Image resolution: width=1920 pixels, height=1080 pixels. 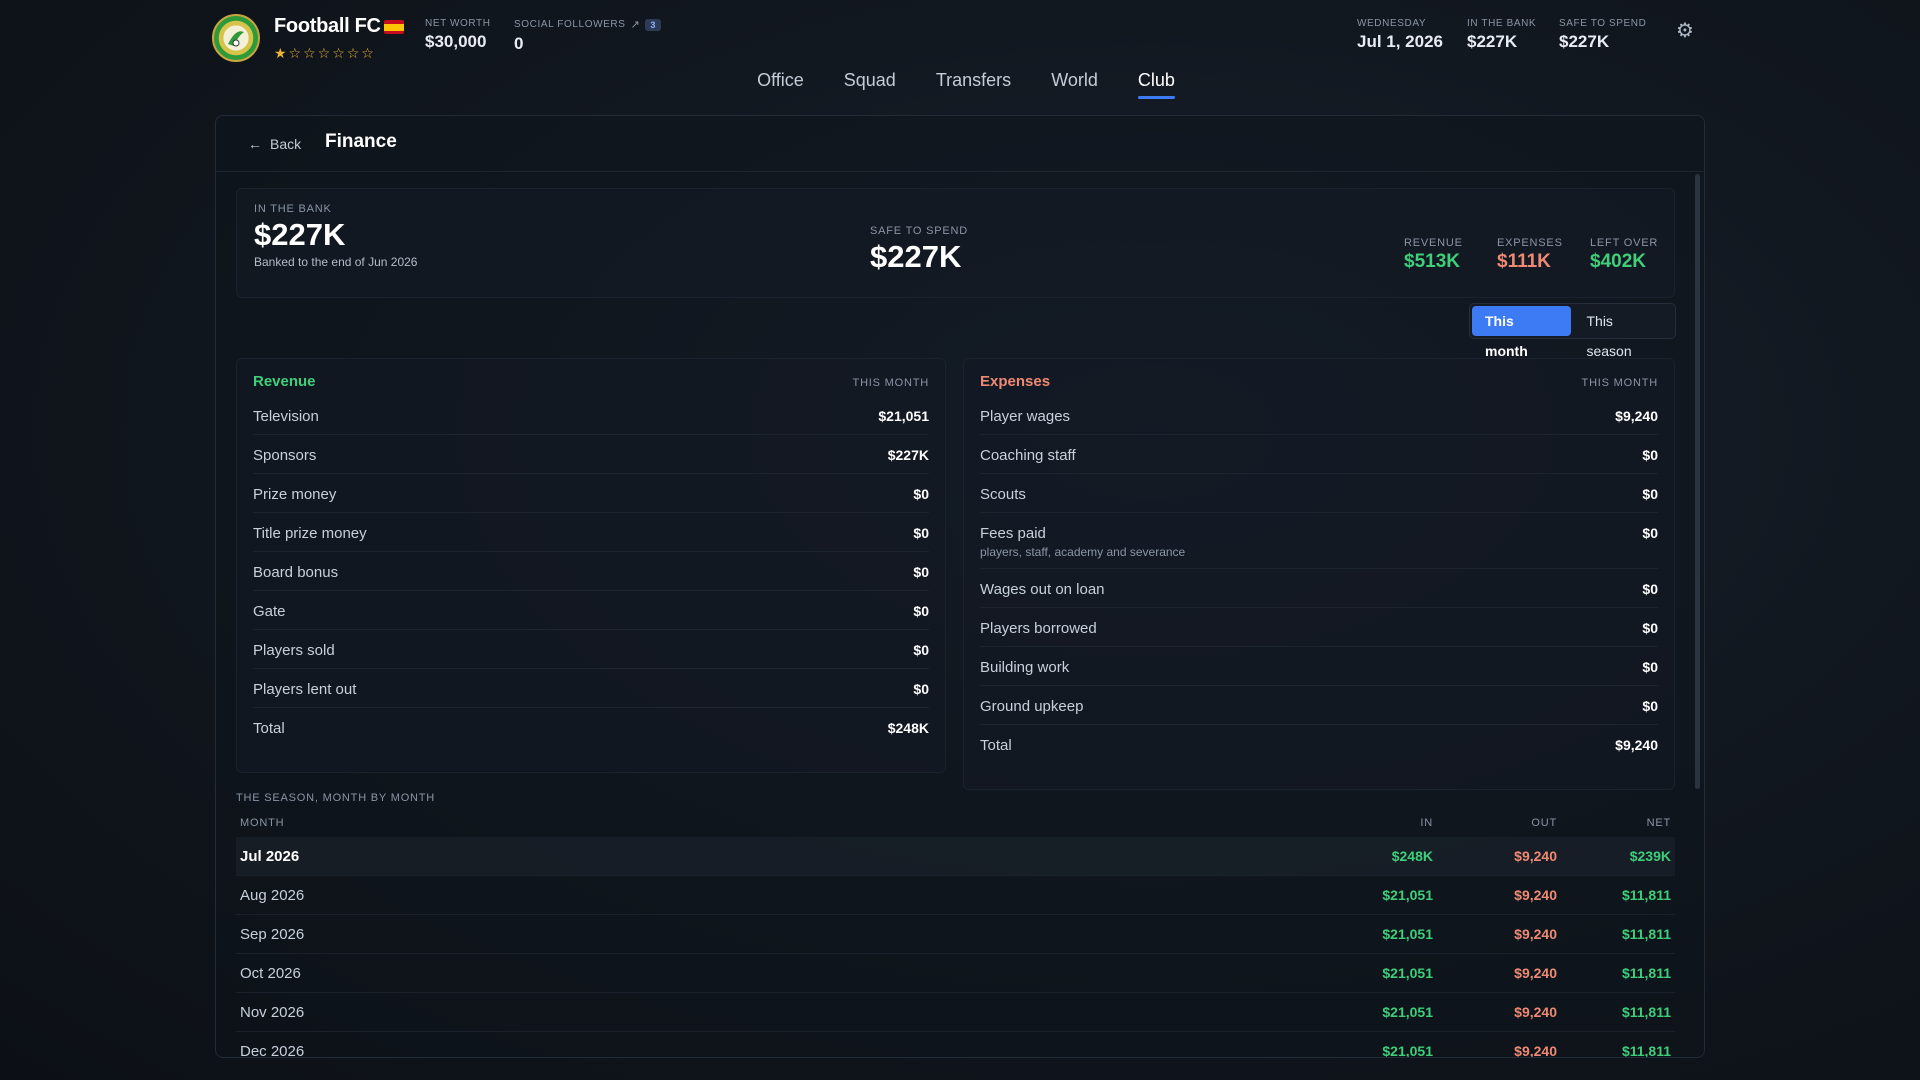 I want to click on revenue-row-value: $227K, so click(x=908, y=455).